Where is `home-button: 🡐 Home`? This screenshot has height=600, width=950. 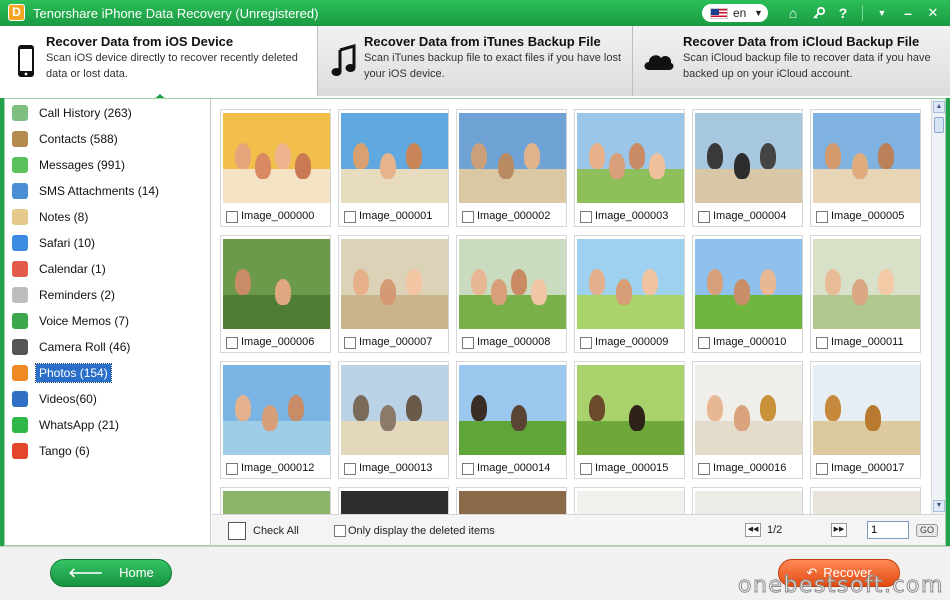 home-button: 🡐 Home is located at coordinates (111, 573).